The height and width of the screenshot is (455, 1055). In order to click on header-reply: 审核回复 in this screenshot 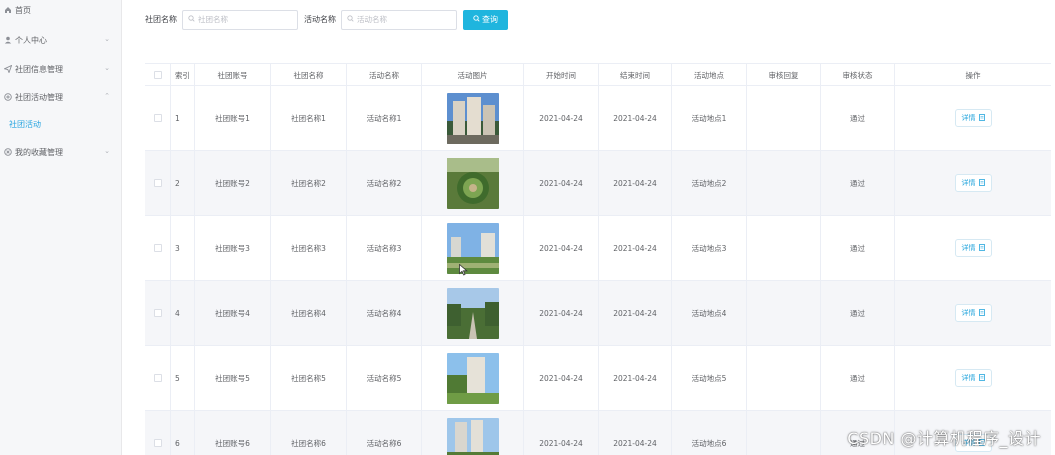, I will do `click(784, 75)`.